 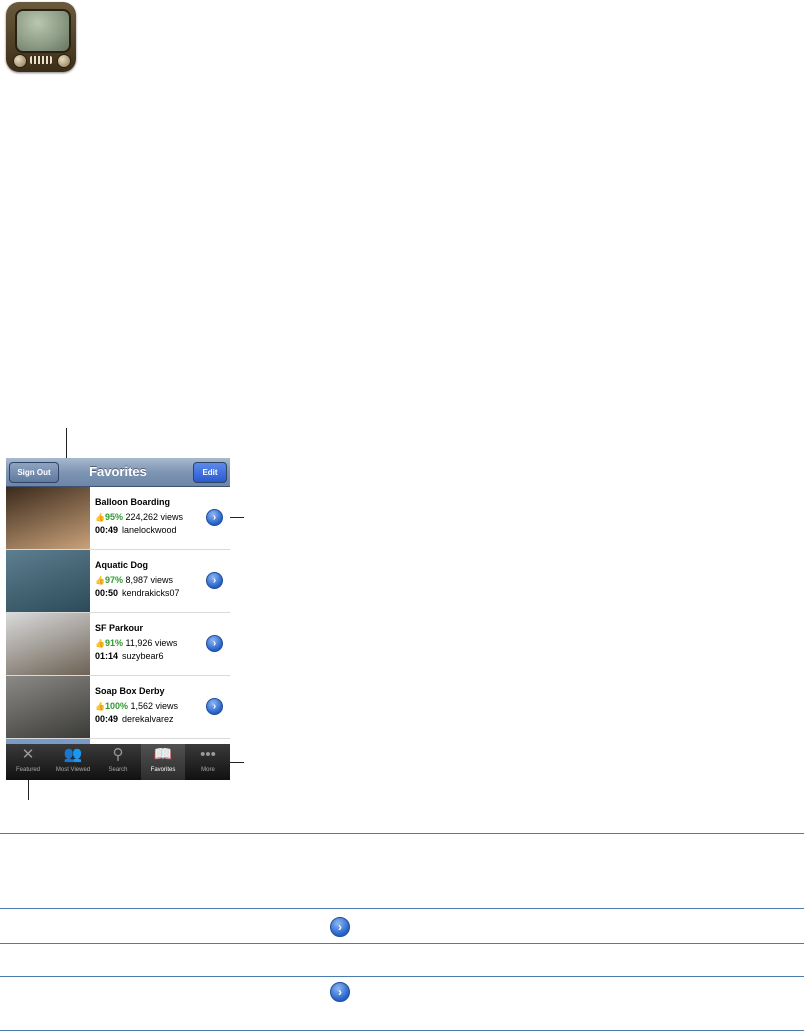 I want to click on featured-icon: ✕, so click(x=28, y=754).